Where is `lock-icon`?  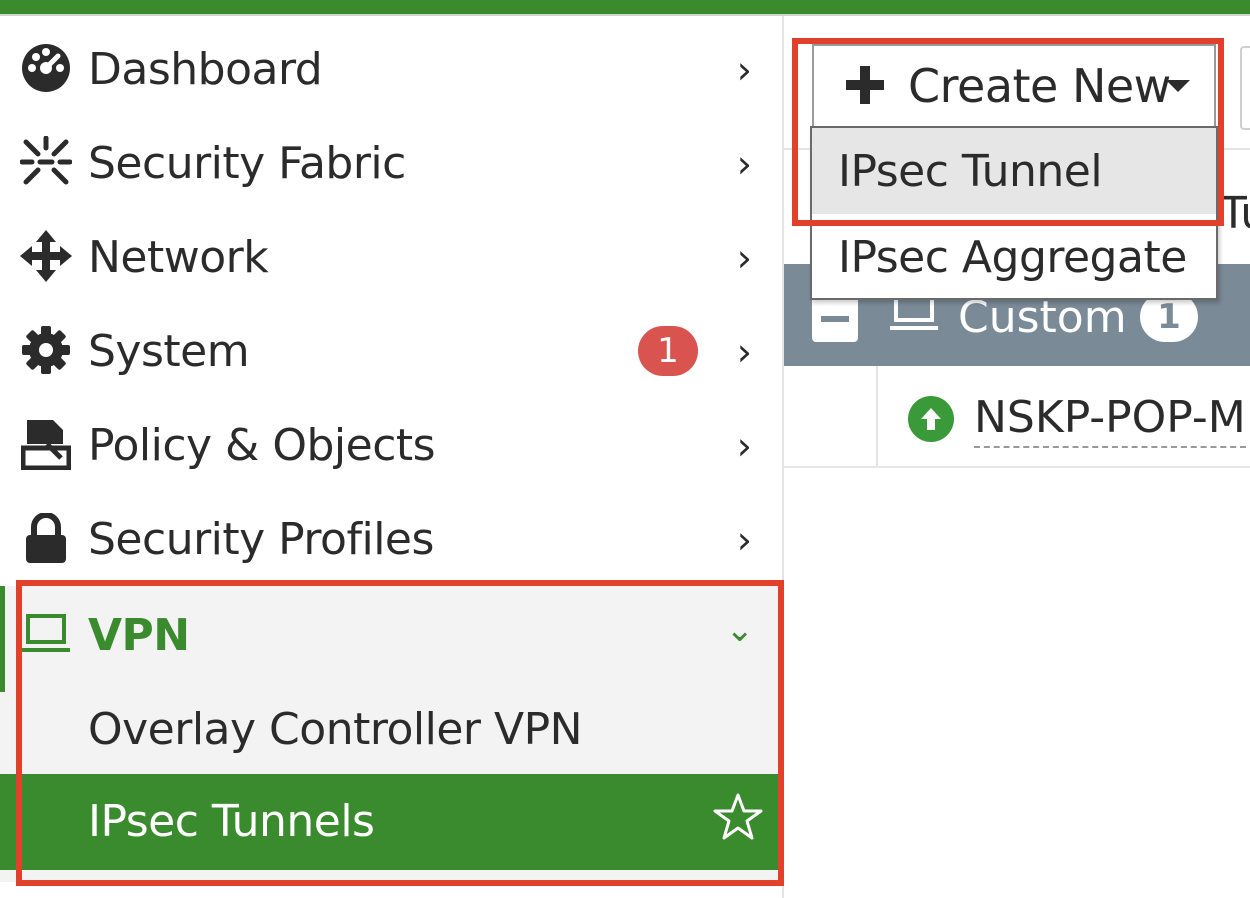
lock-icon is located at coordinates (46, 538).